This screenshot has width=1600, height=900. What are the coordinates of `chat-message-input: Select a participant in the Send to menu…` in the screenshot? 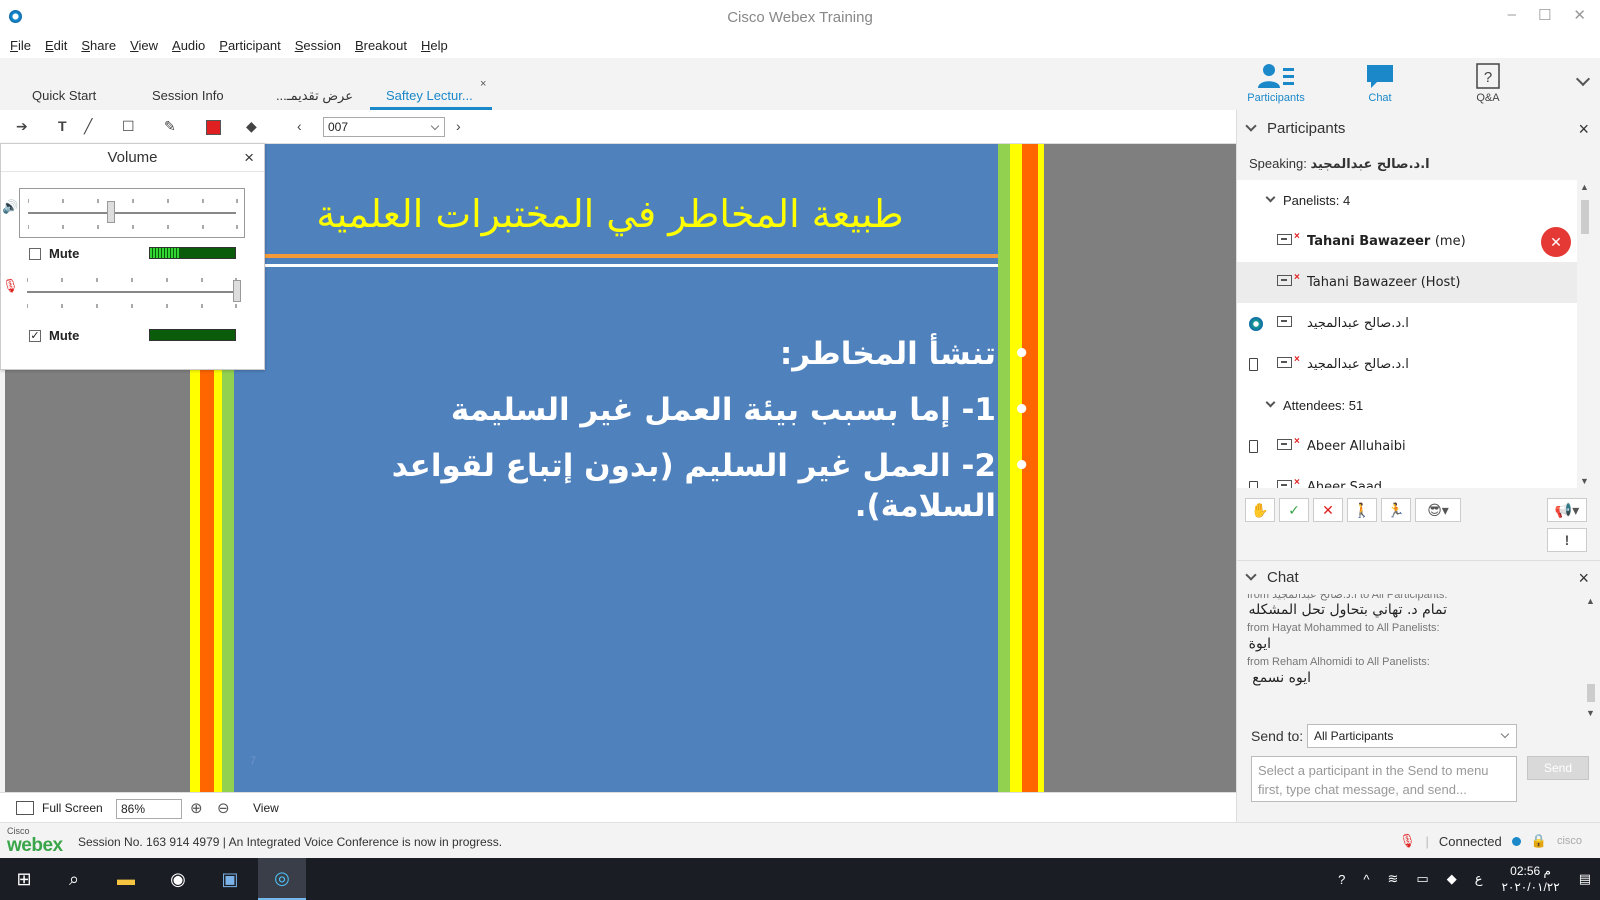 It's located at (1384, 779).